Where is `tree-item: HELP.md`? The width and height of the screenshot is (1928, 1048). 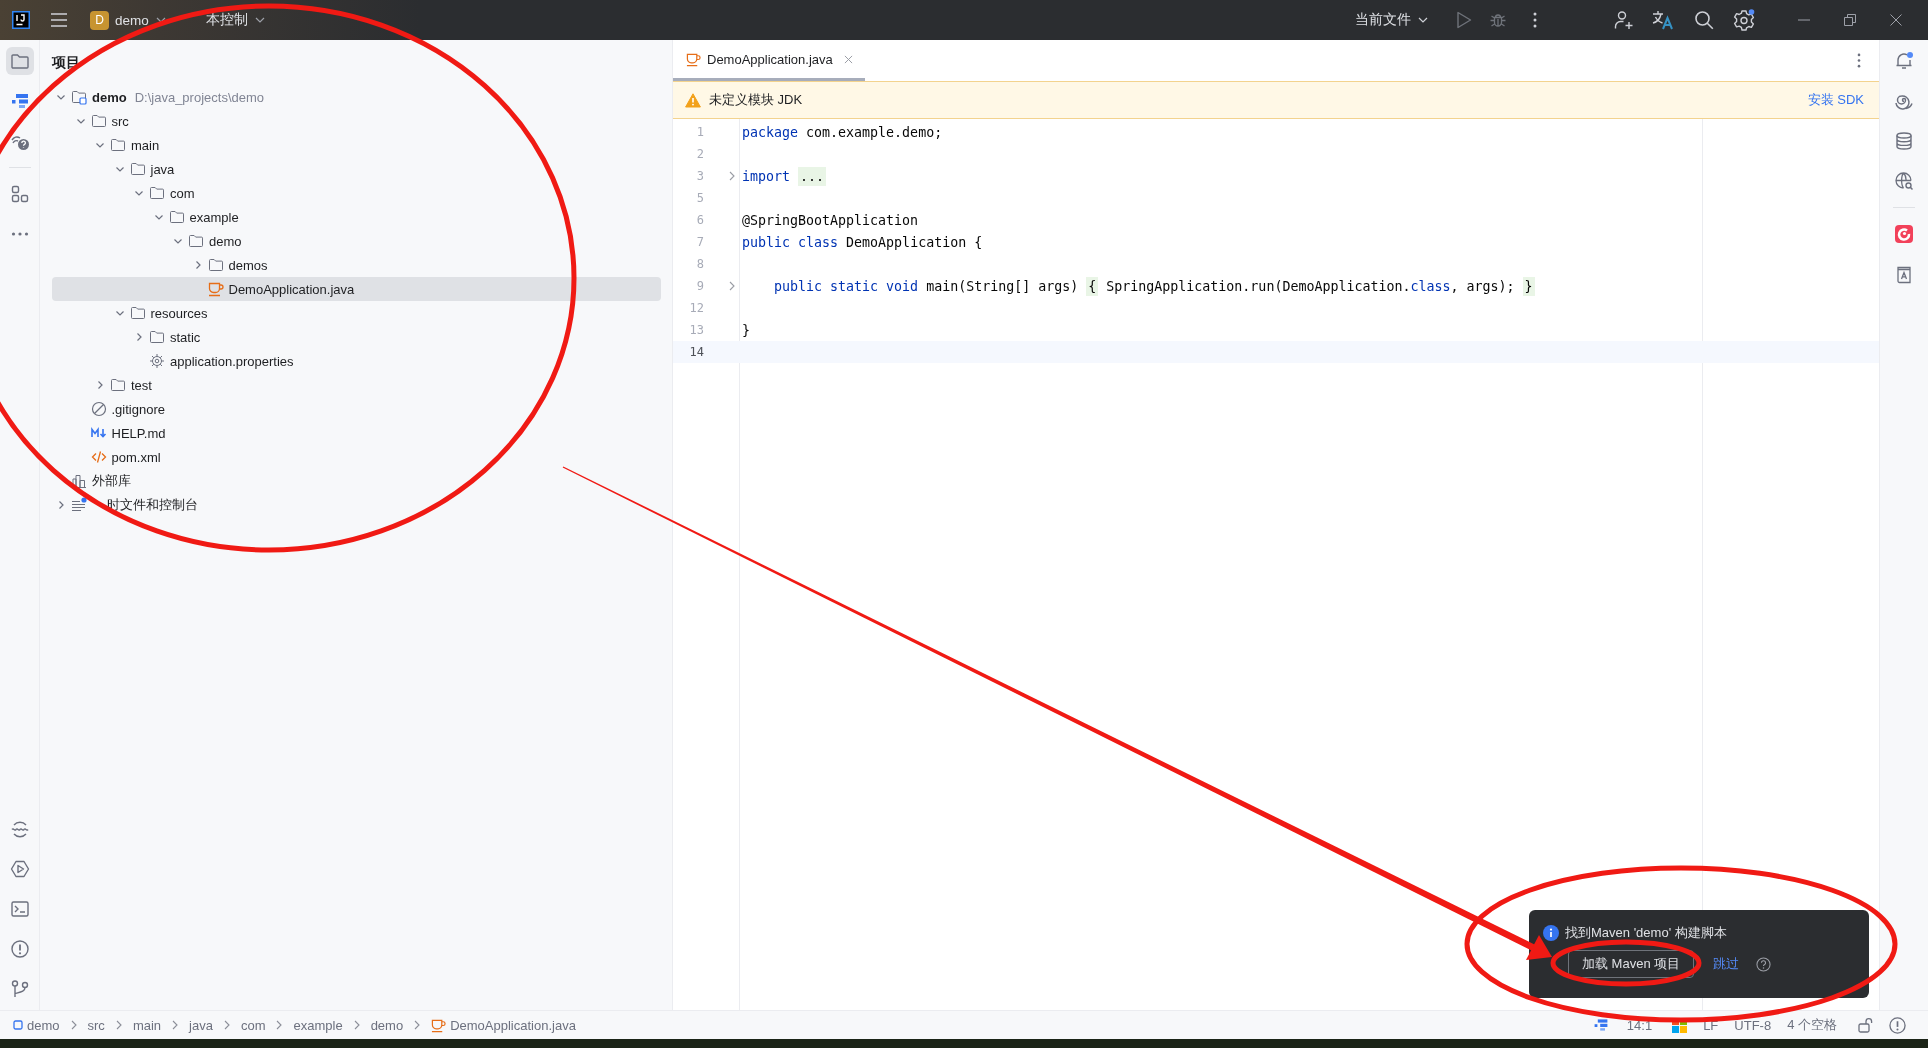 tree-item: HELP.md is located at coordinates (356, 433).